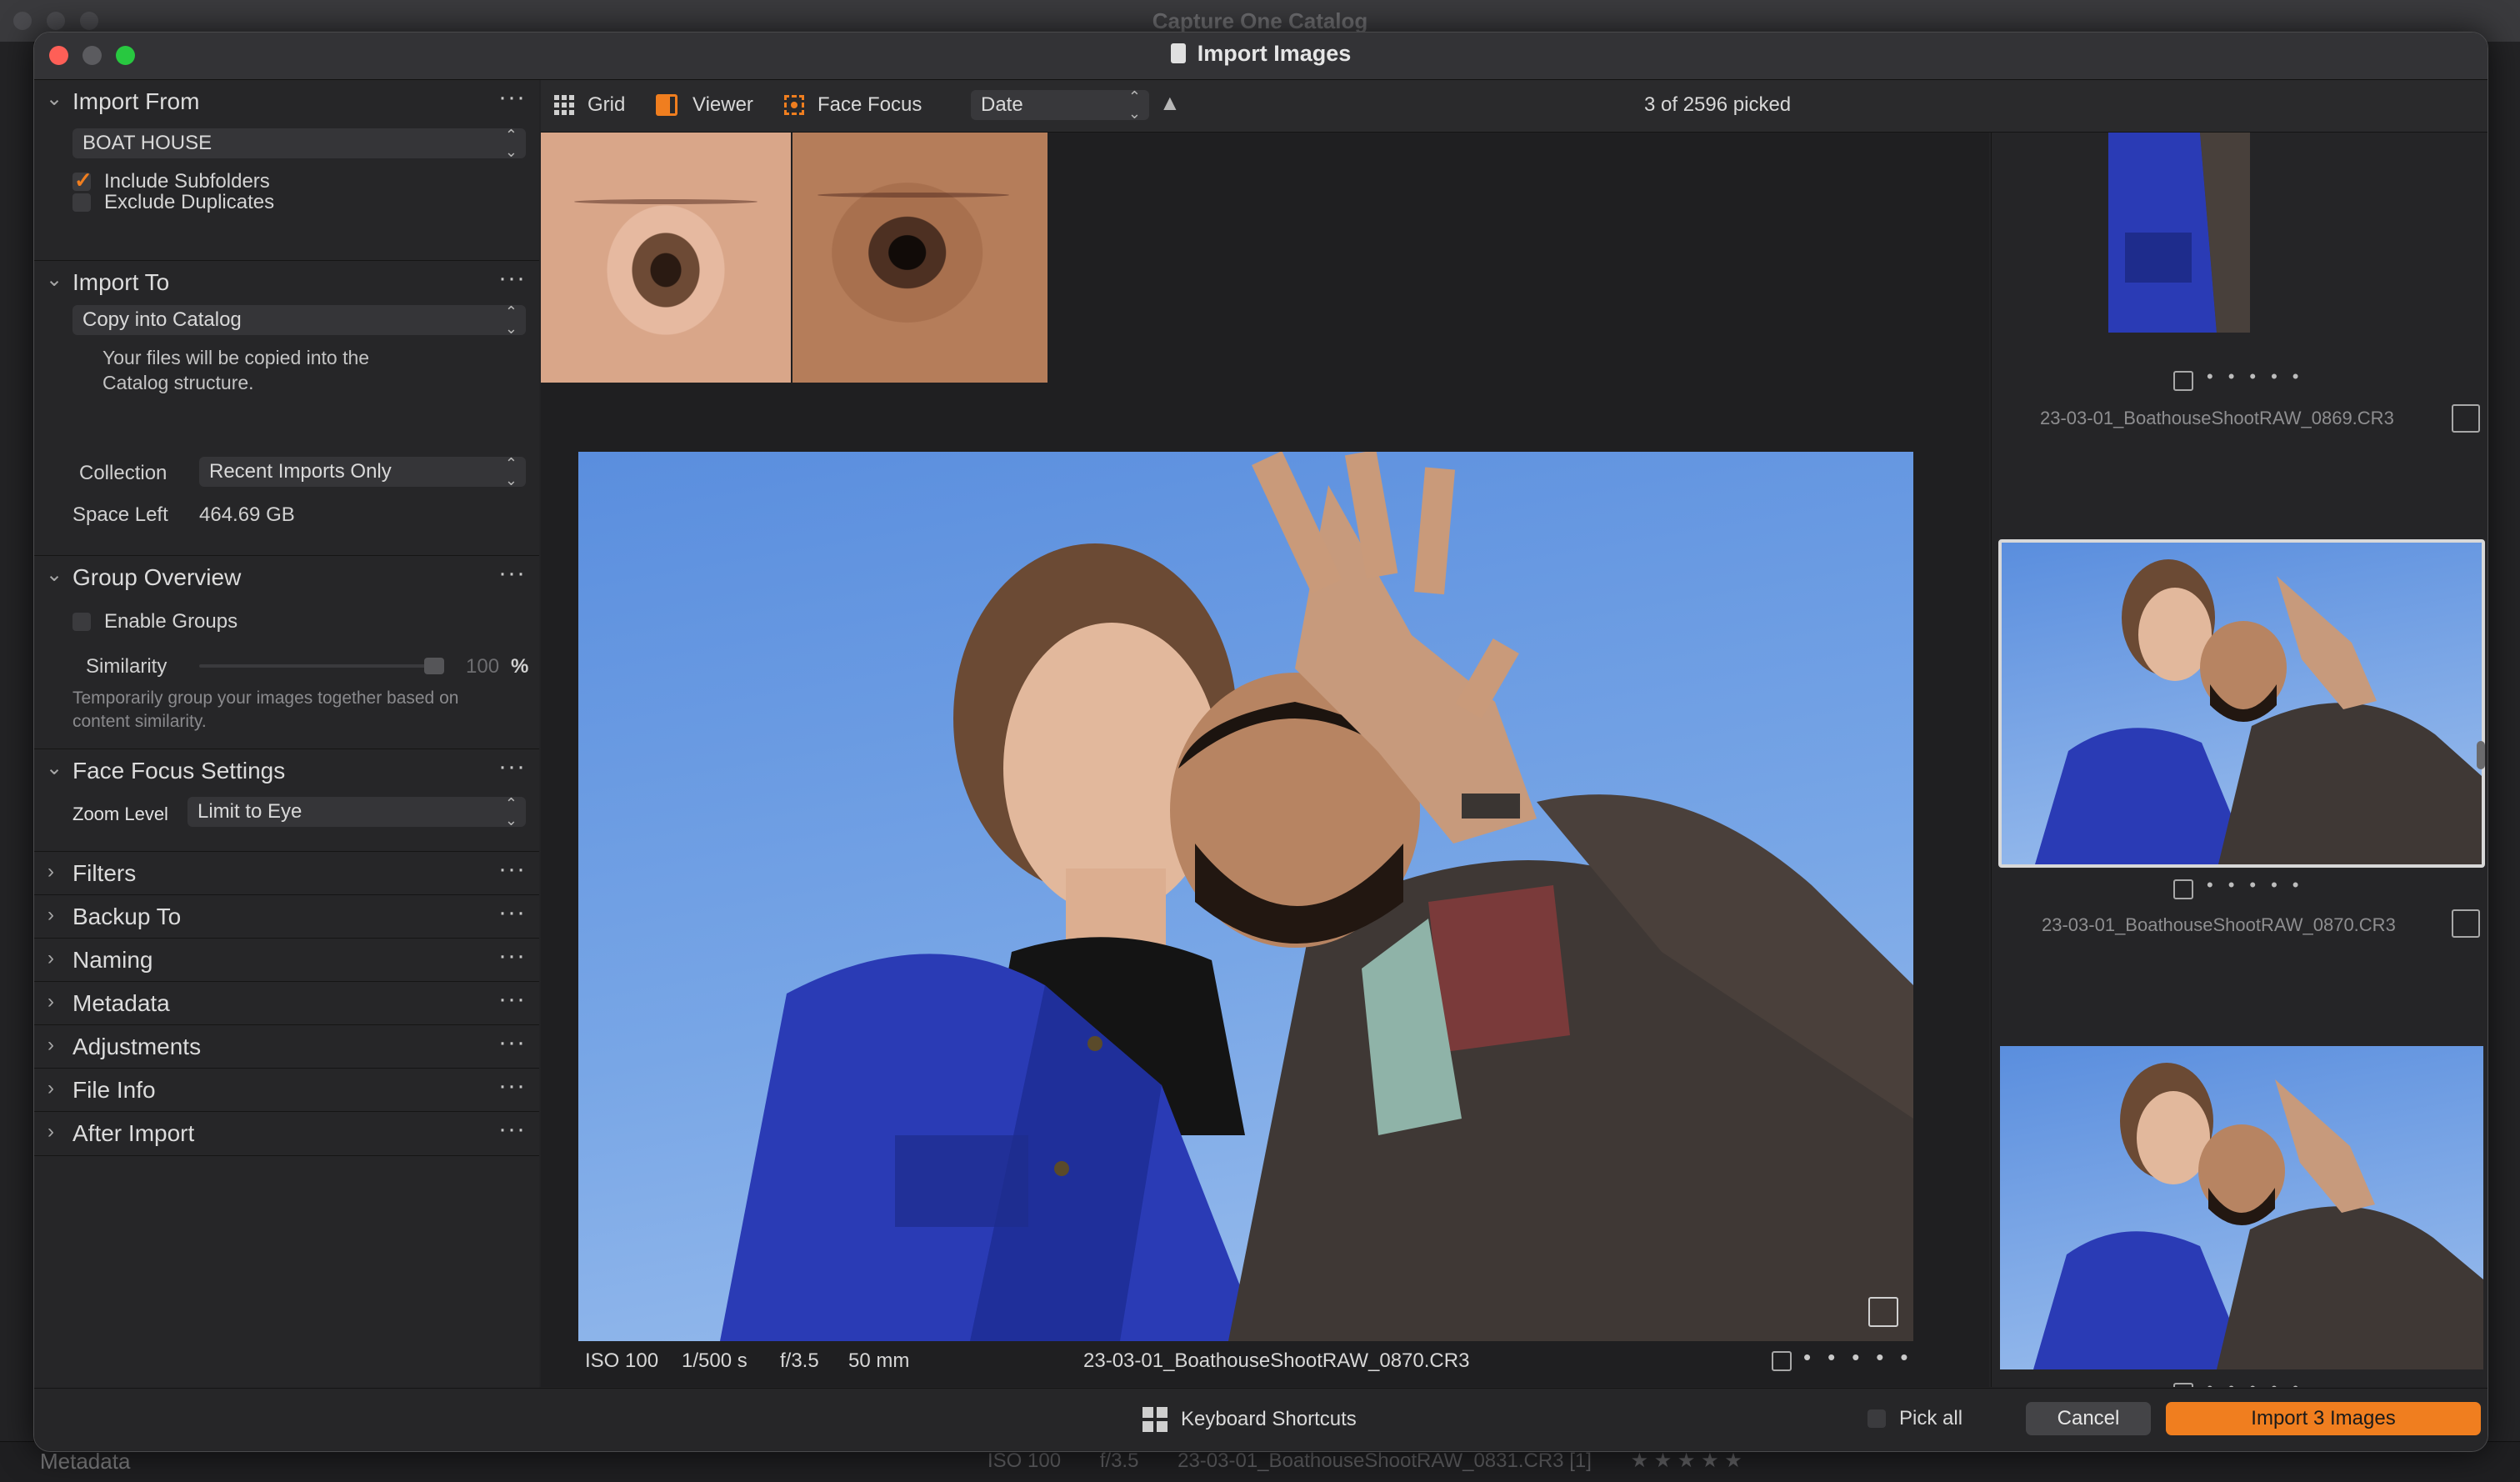 This screenshot has width=2520, height=1482. Describe the element at coordinates (286, 576) in the screenshot. I see `section-group-overview: ⌄ Group Overview ···` at that location.